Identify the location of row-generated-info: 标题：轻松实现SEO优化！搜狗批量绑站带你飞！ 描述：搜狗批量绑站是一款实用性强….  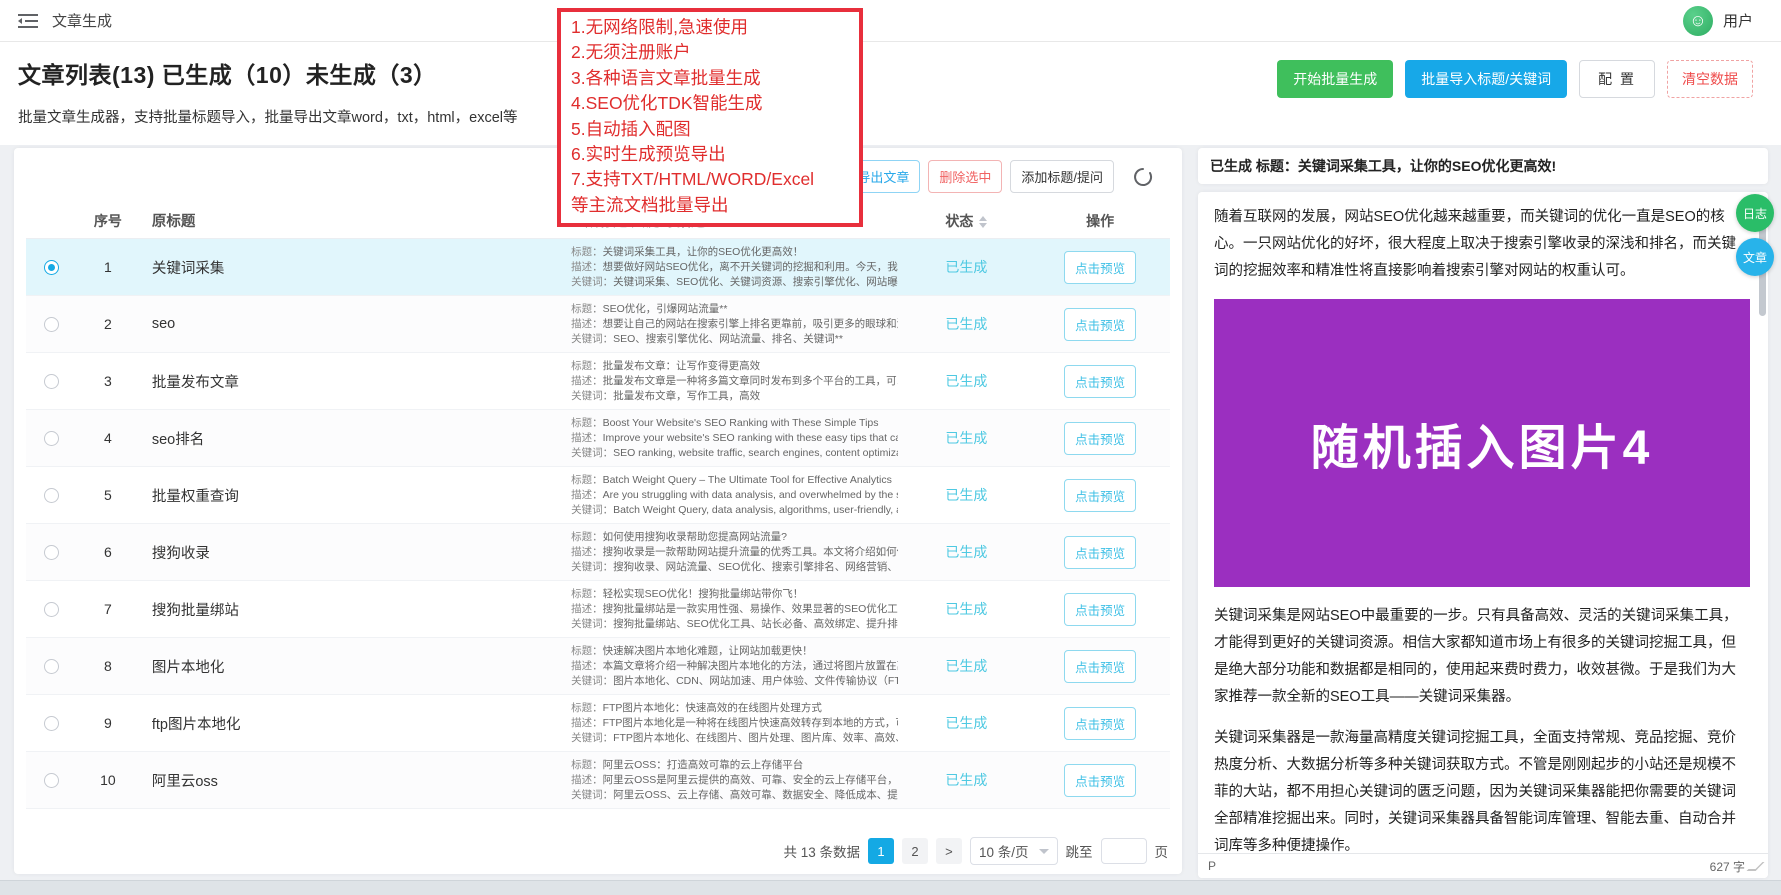
(734, 609).